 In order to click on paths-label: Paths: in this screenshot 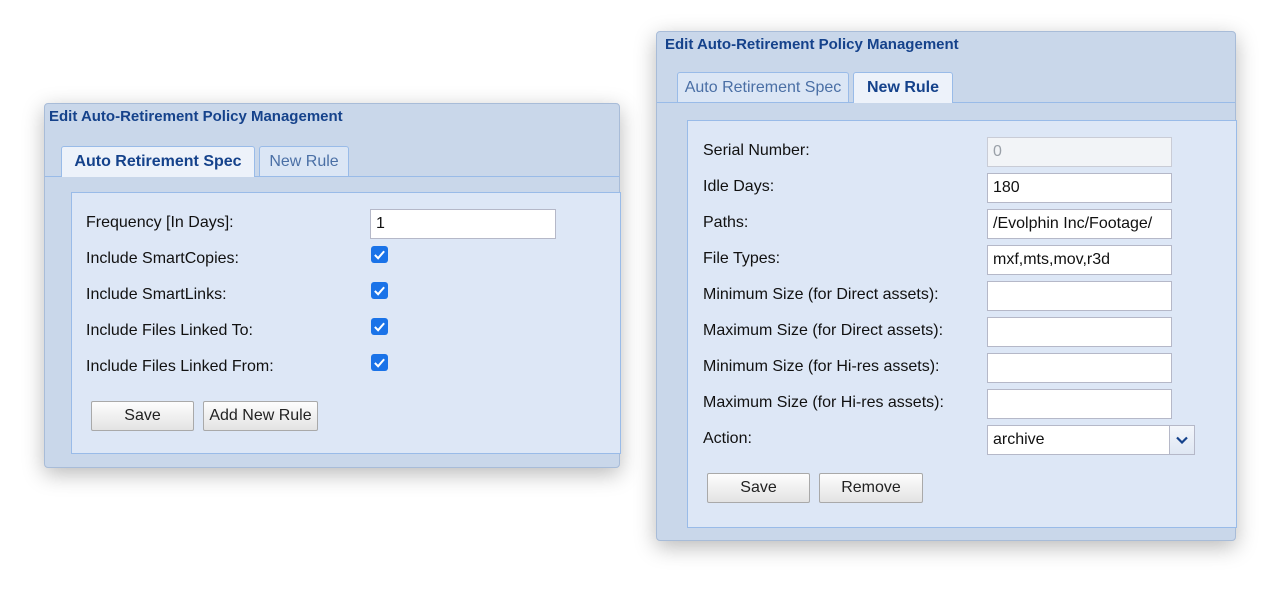, I will do `click(726, 222)`.